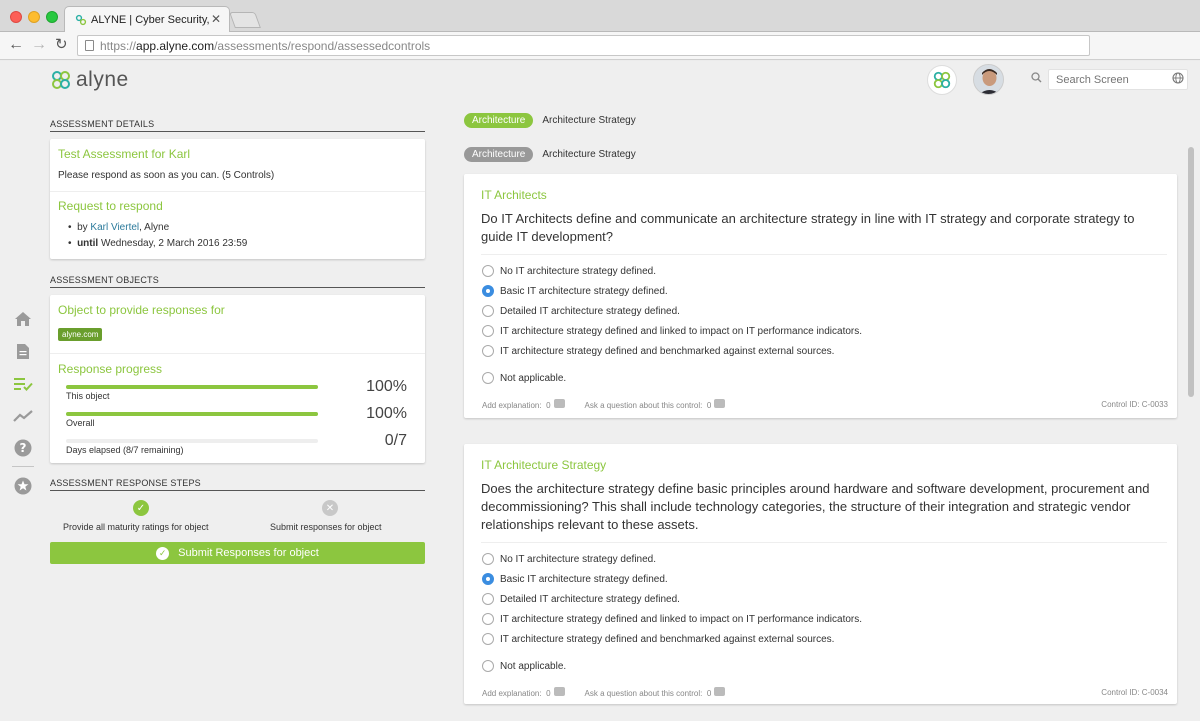  Describe the element at coordinates (34, 17) in the screenshot. I see `minimize-window-button` at that location.